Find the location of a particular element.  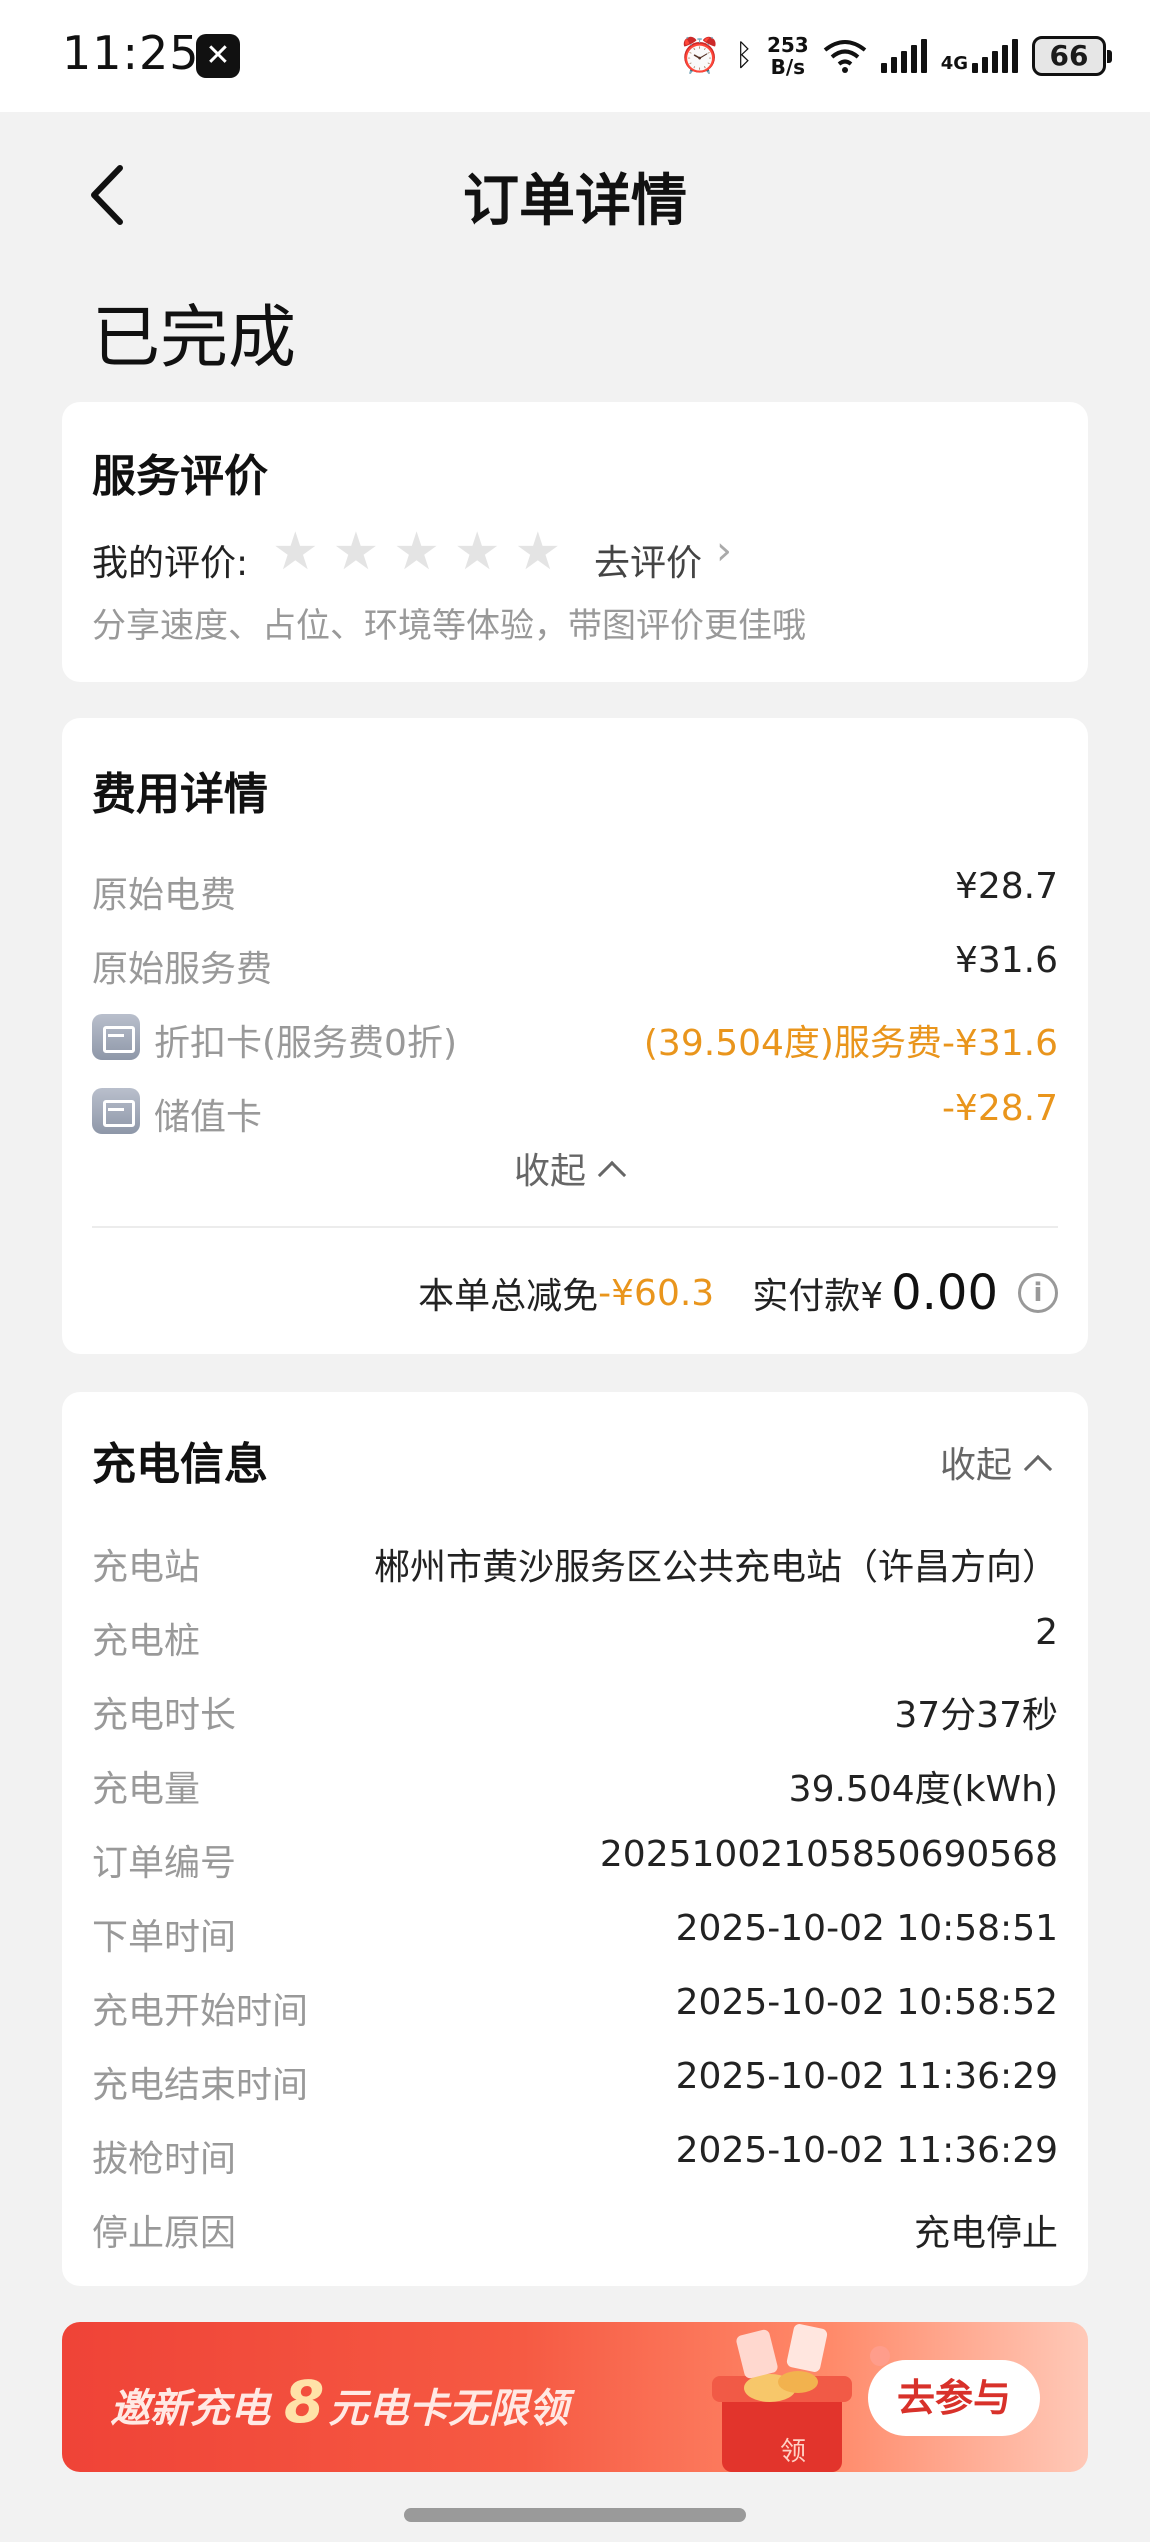

status-indicators: ⏰ ᛒ 253 B/s 4G 66 is located at coordinates (895, 56).